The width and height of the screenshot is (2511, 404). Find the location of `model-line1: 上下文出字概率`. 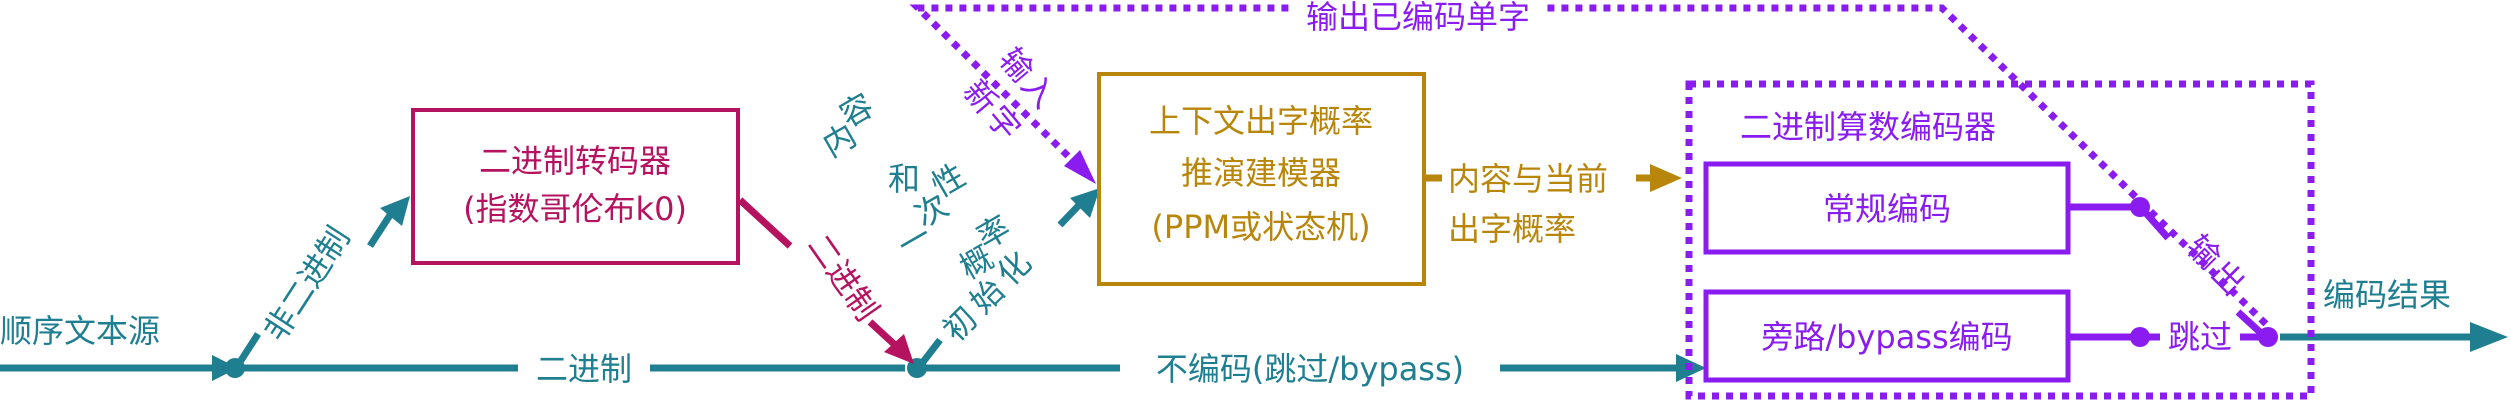

model-line1: 上下文出字概率 is located at coordinates (1261, 121).